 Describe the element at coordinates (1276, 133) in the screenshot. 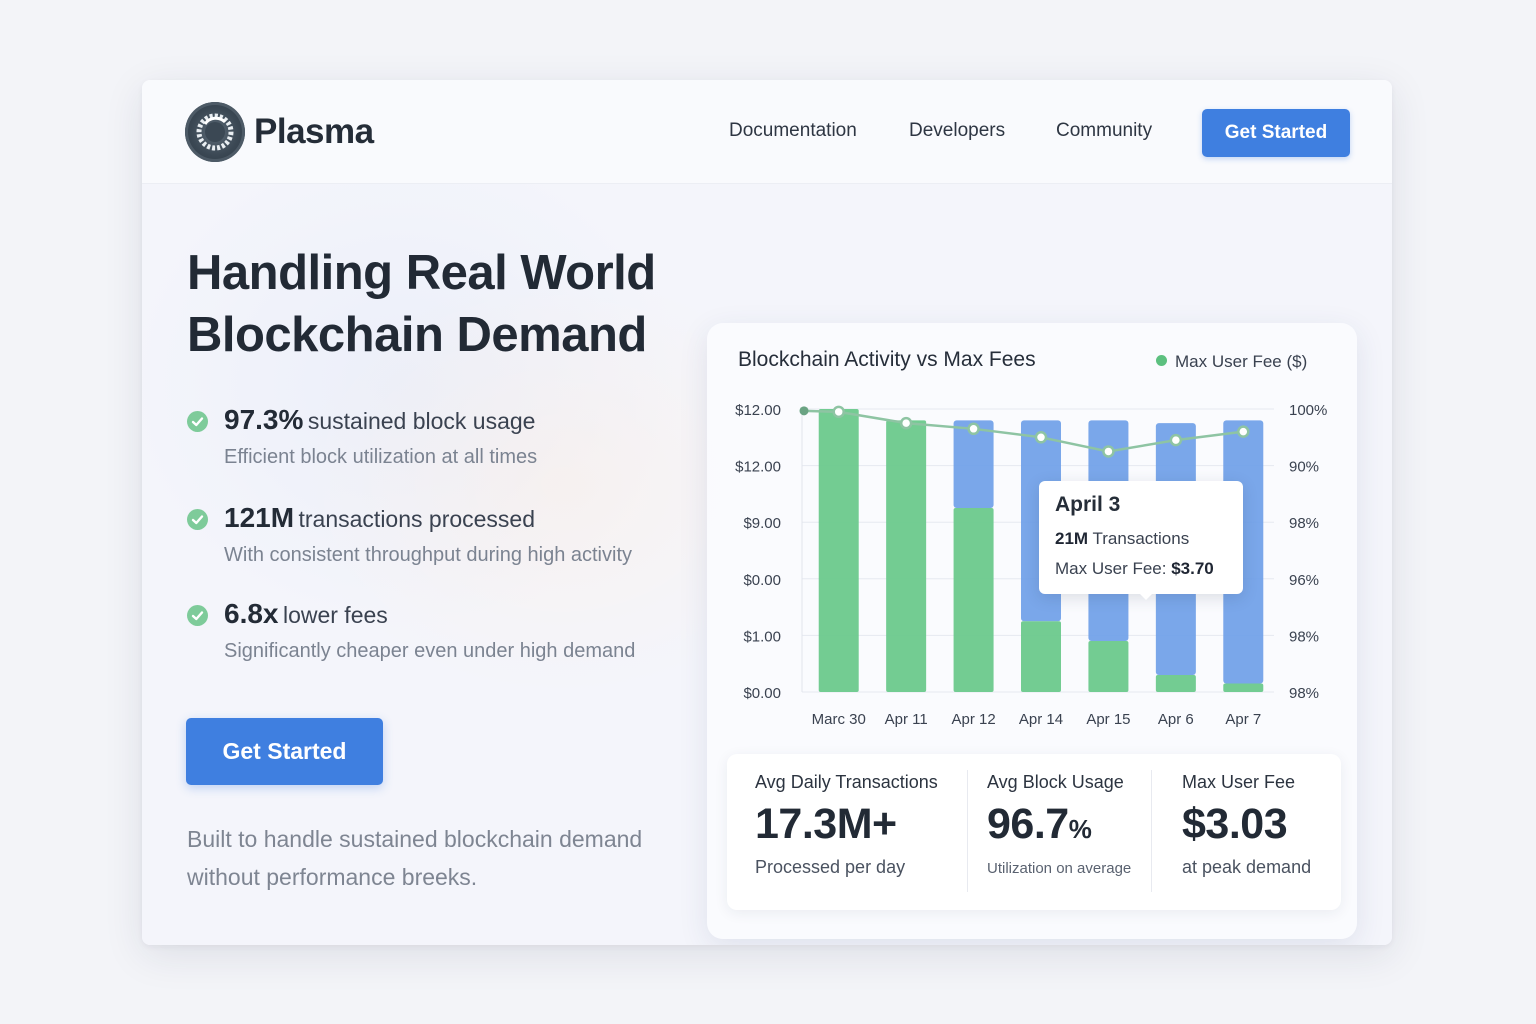

I see `nav-get-started-button: Get Started` at that location.